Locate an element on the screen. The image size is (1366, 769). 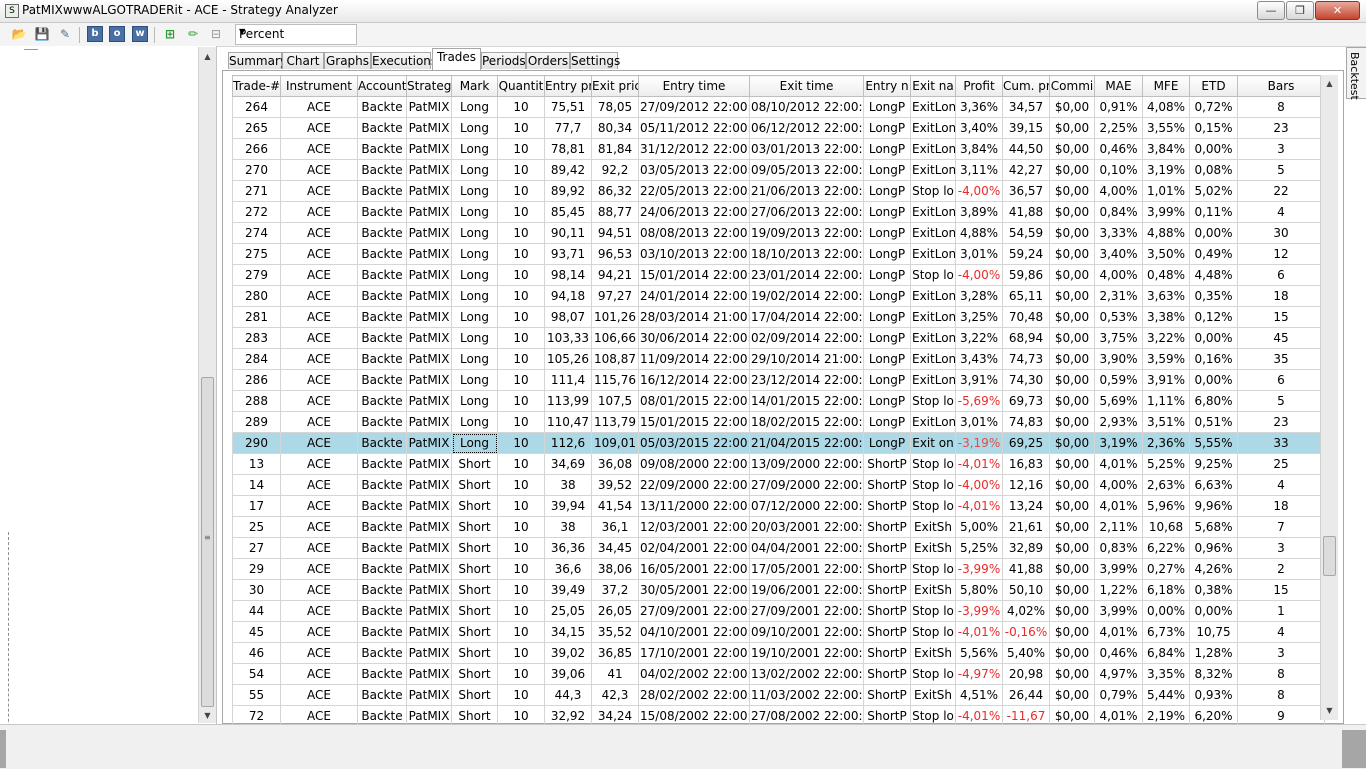
report-icon: ✎ is located at coordinates (65, 34).